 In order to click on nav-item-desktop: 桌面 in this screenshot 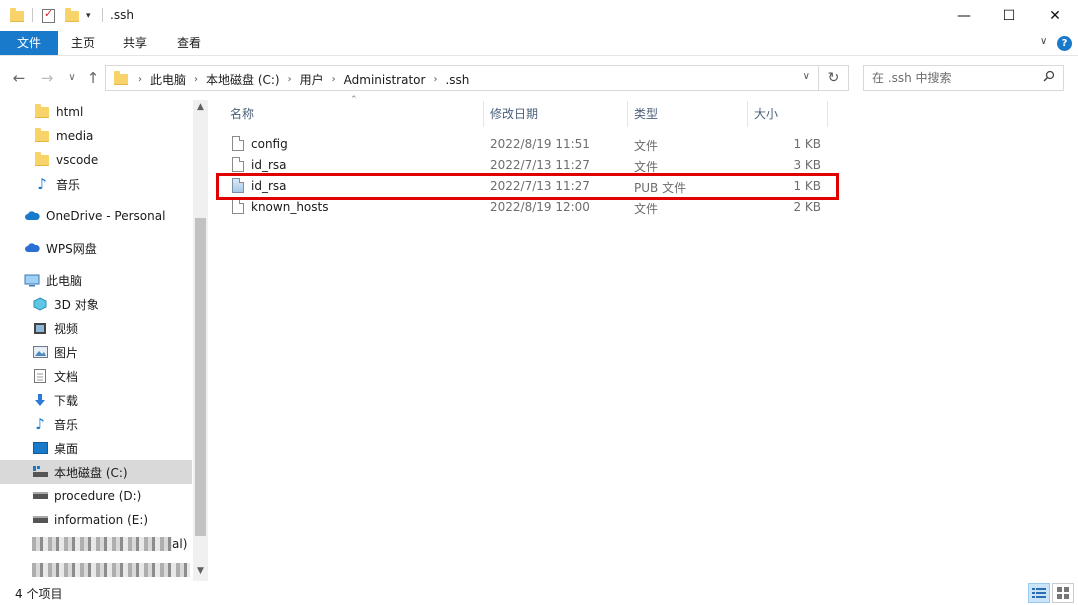, I will do `click(96, 448)`.